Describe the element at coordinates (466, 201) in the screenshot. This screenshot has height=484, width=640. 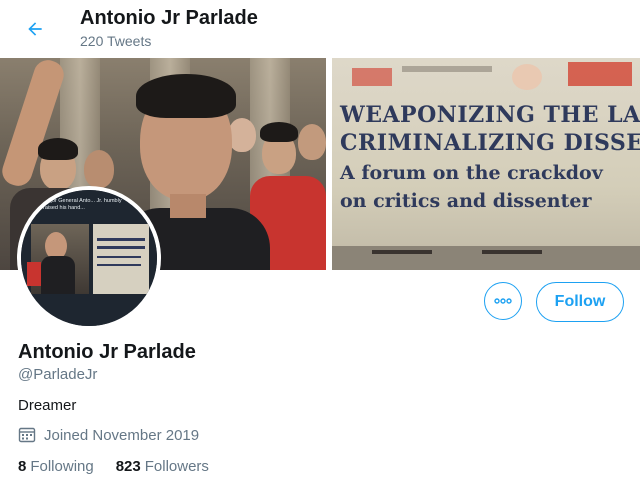
I see `sign-line-4: on critics and dissenter` at that location.